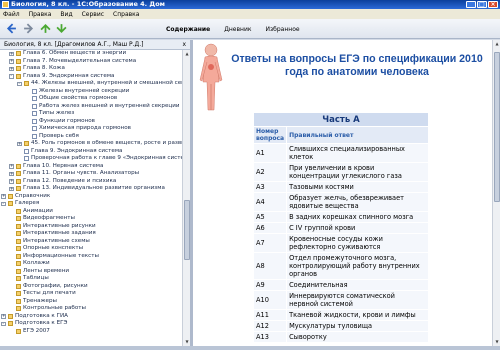  I want to click on tree-item-label: Таблицы, so click(36, 278).